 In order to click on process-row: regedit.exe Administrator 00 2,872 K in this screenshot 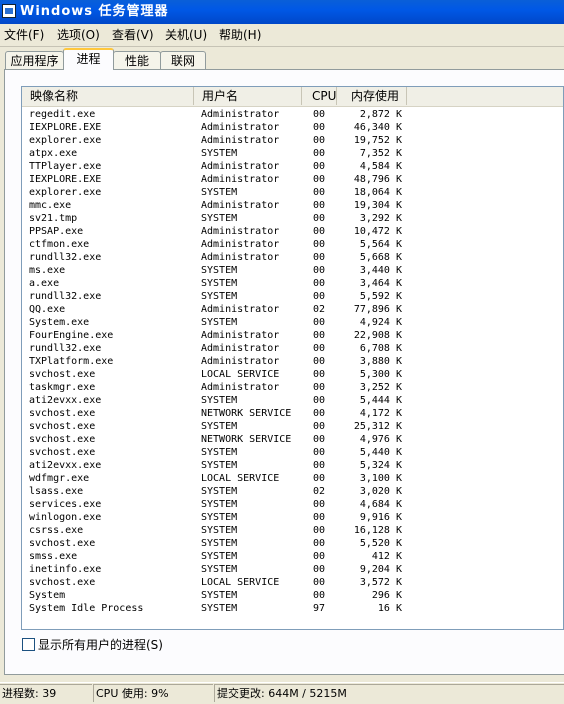, I will do `click(292, 114)`.